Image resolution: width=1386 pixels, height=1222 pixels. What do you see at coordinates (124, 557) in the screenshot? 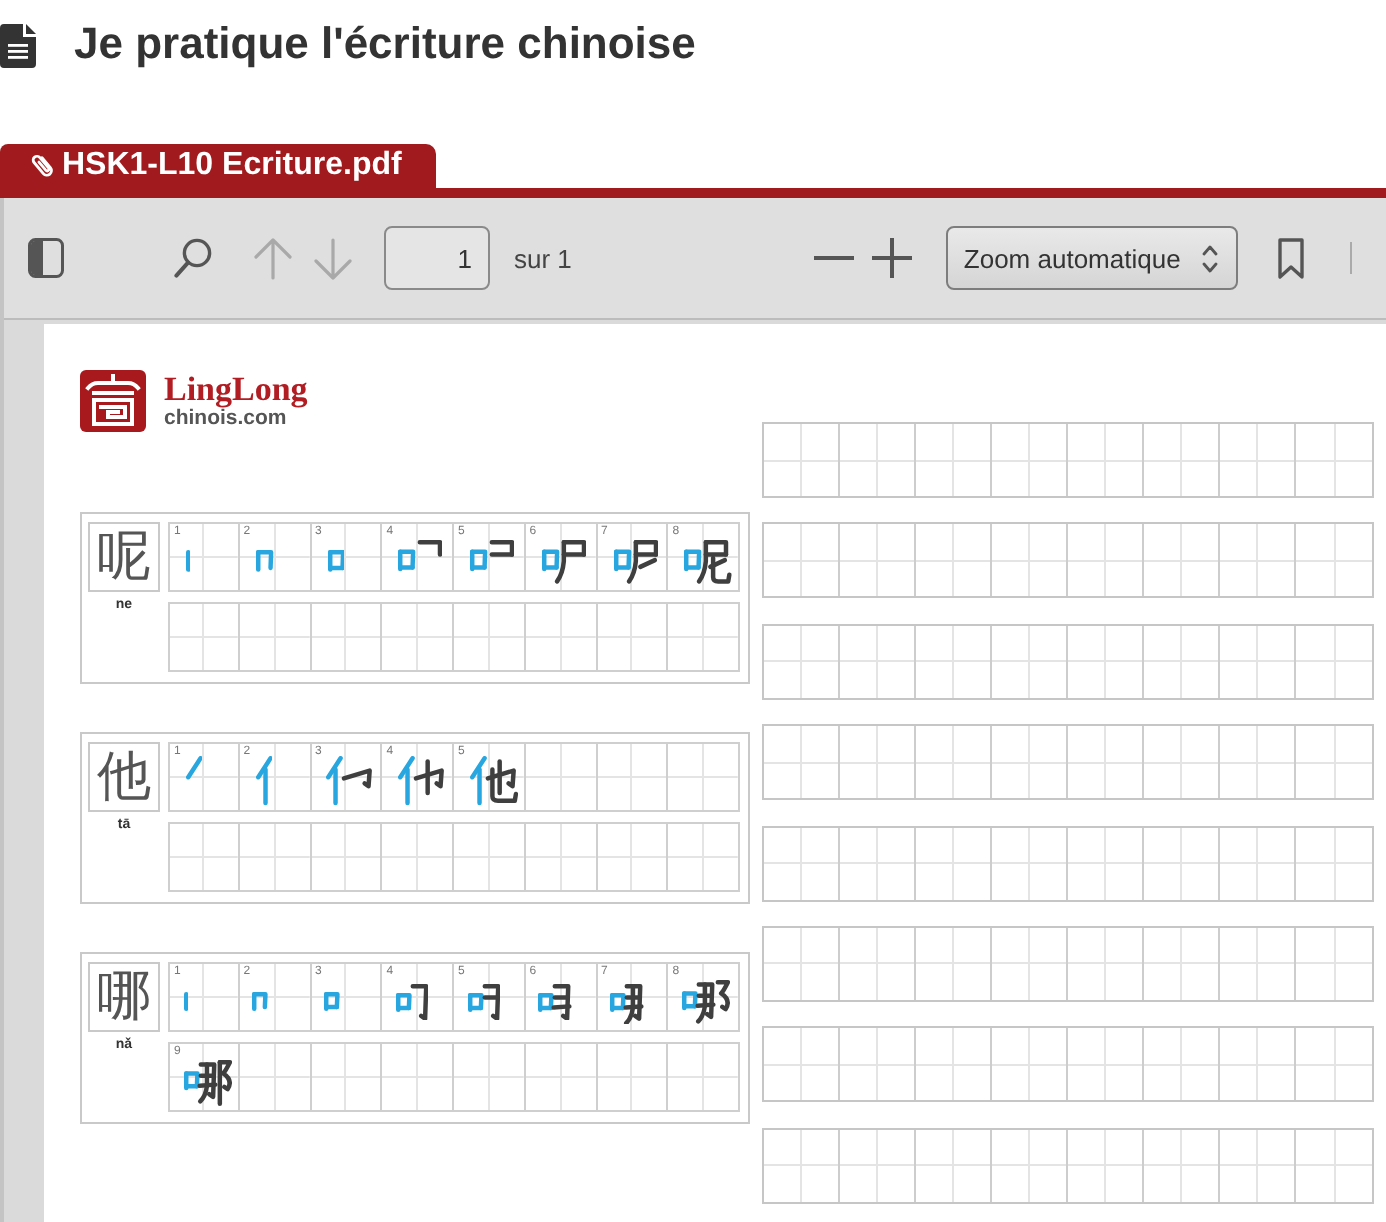
I see `model-character: 呢` at bounding box center [124, 557].